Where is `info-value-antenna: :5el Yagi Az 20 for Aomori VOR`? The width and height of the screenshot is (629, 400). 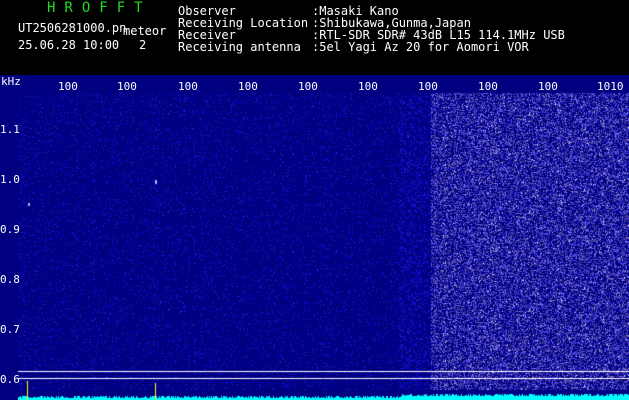
info-value-antenna: :5el Yagi Az 20 for Aomori VOR is located at coordinates (420, 47).